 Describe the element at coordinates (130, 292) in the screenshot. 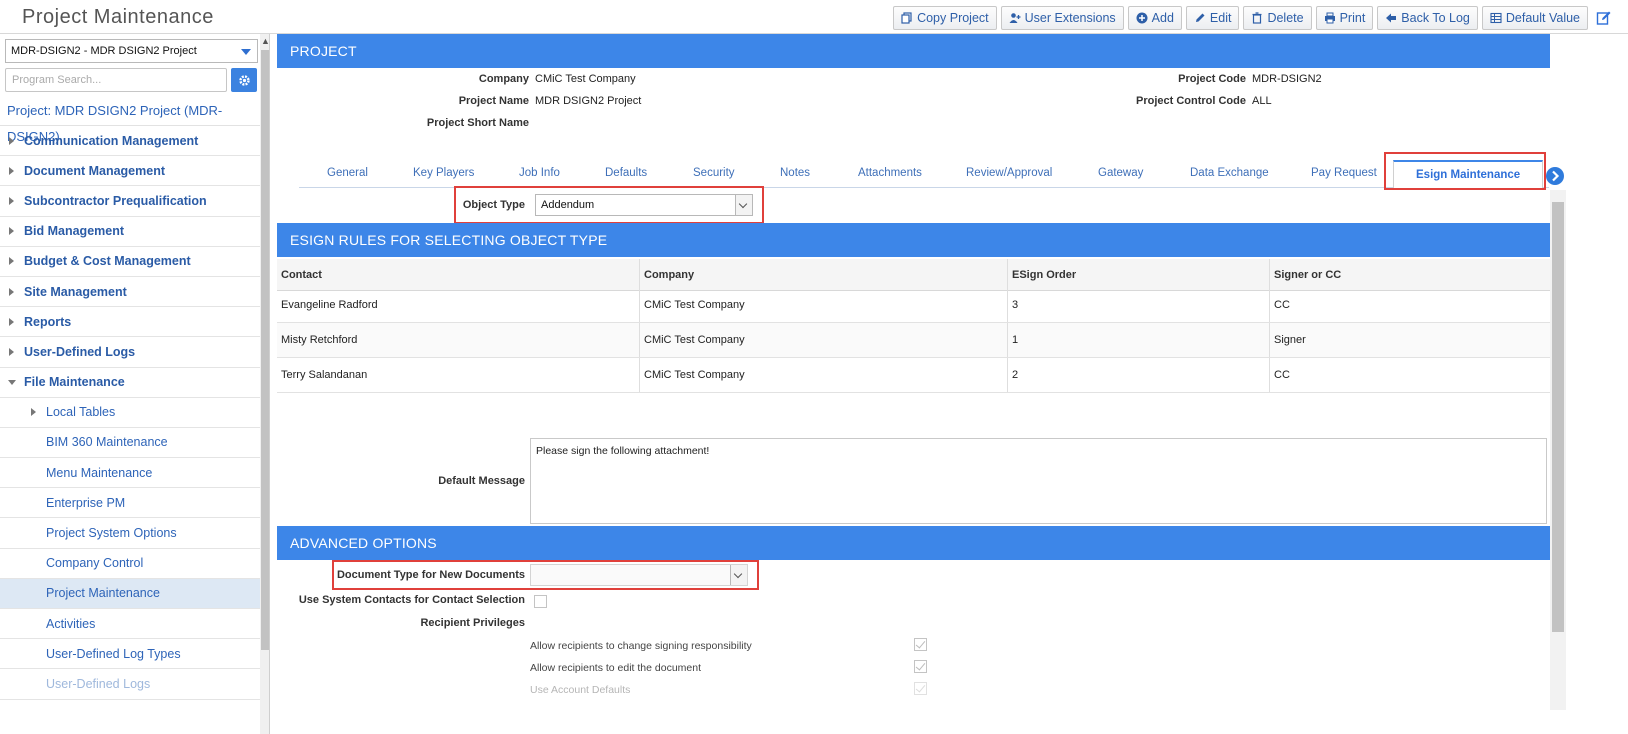

I see `nav-site-management: Site Management` at that location.